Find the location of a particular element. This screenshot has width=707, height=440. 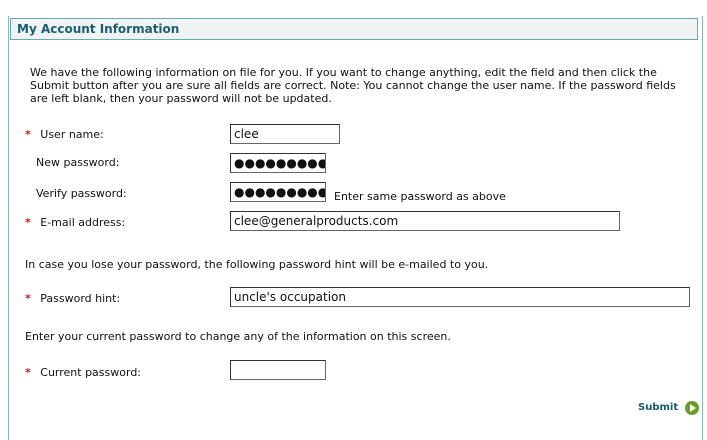

password-hint-label: * Password hint: is located at coordinates (72, 298).